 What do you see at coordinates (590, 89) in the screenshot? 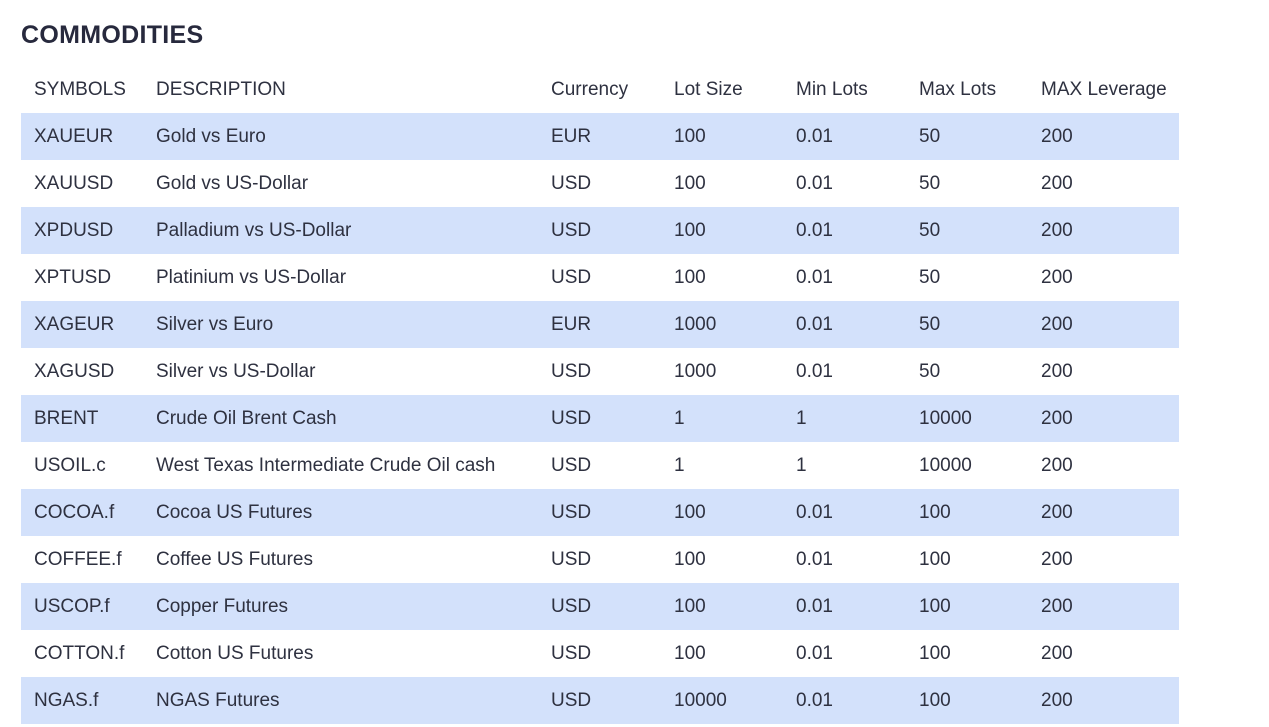
I see `header-currency: Currency` at bounding box center [590, 89].